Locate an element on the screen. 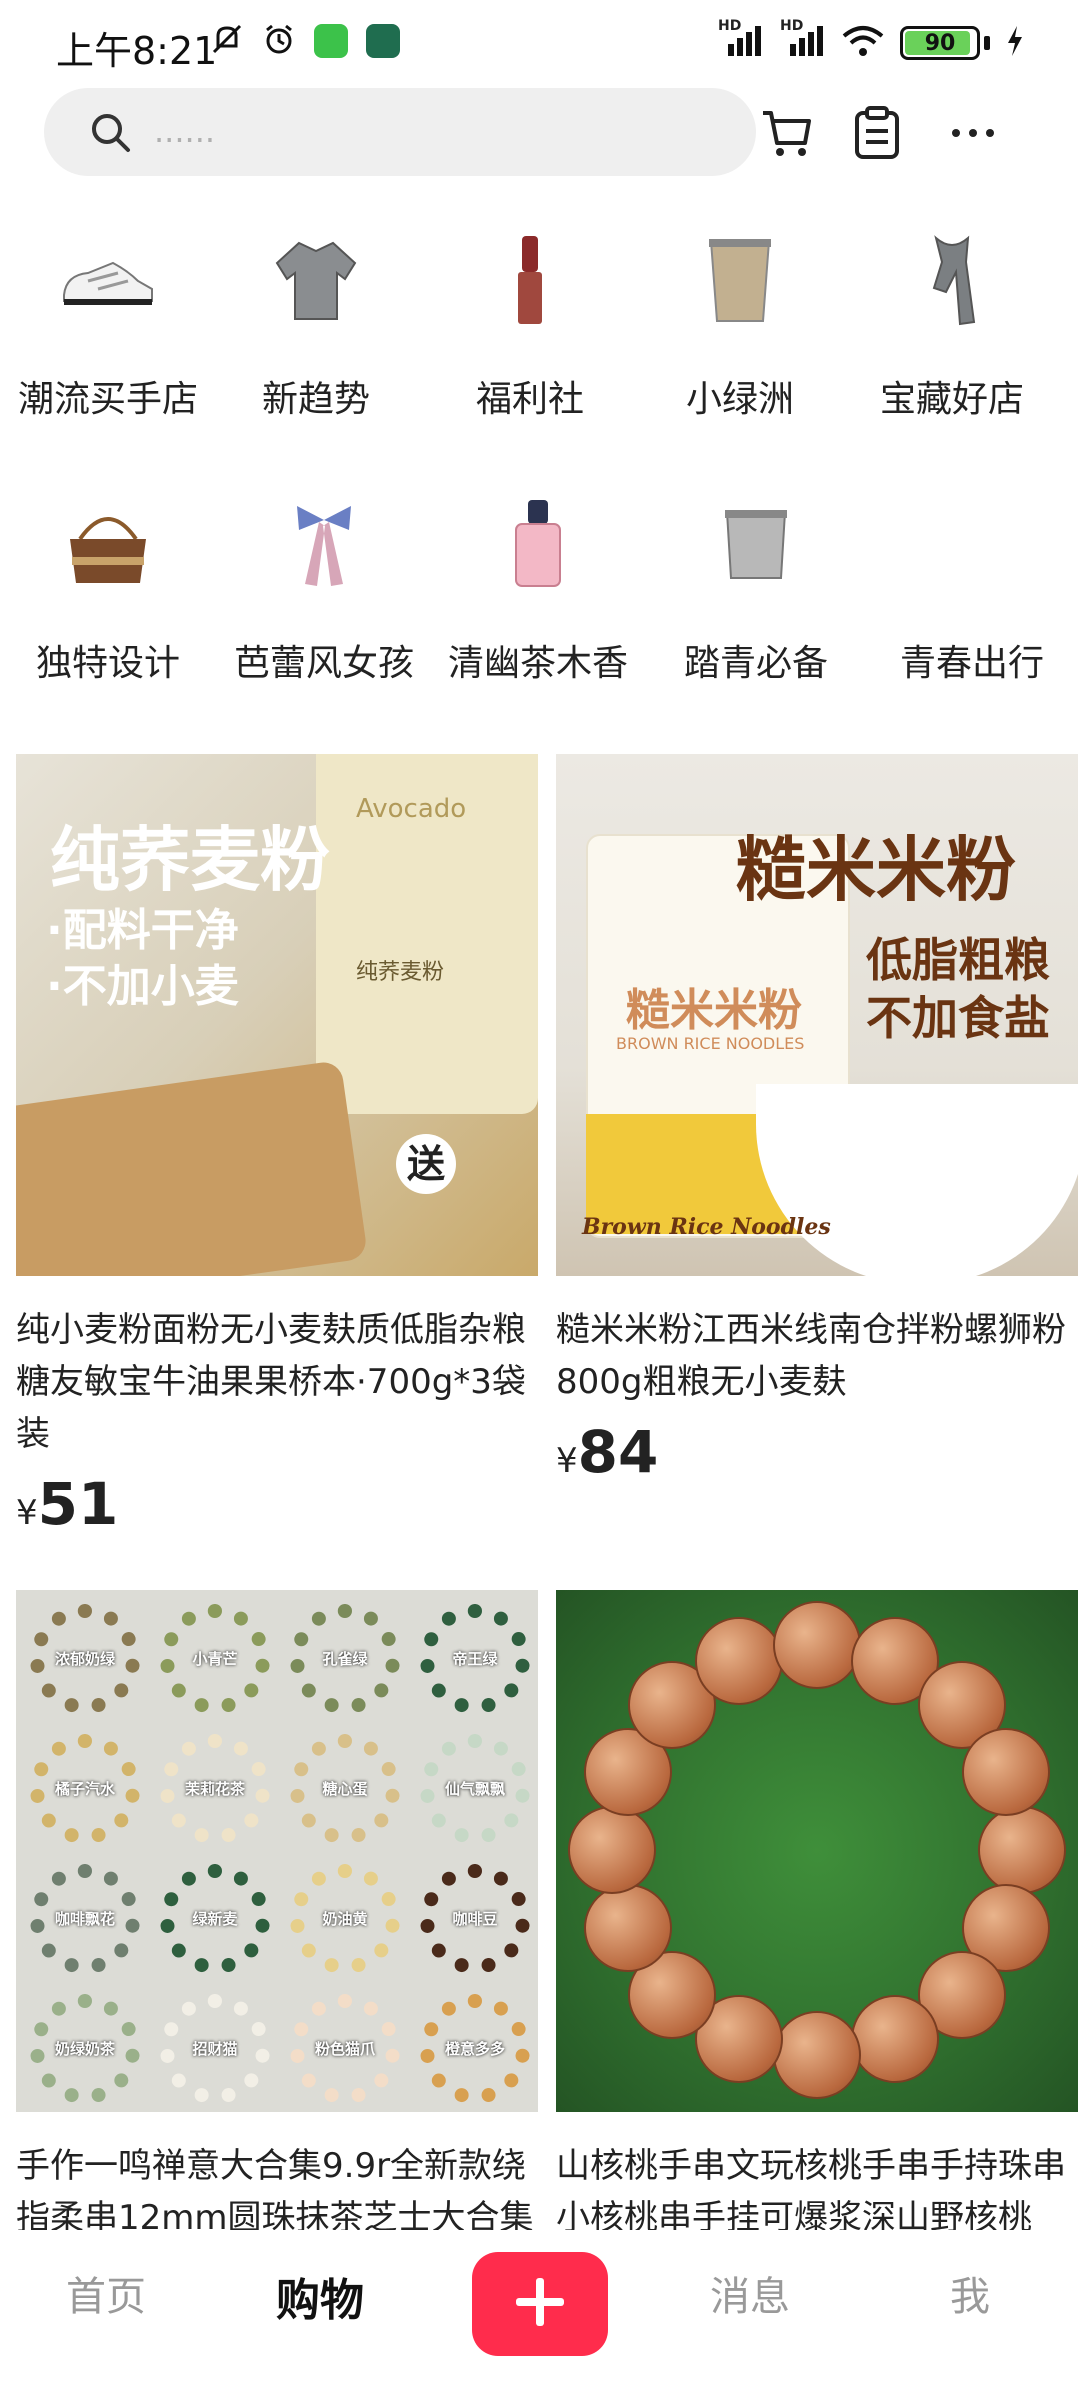 The height and width of the screenshot is (2400, 1080). charging-icon is located at coordinates (1015, 43).